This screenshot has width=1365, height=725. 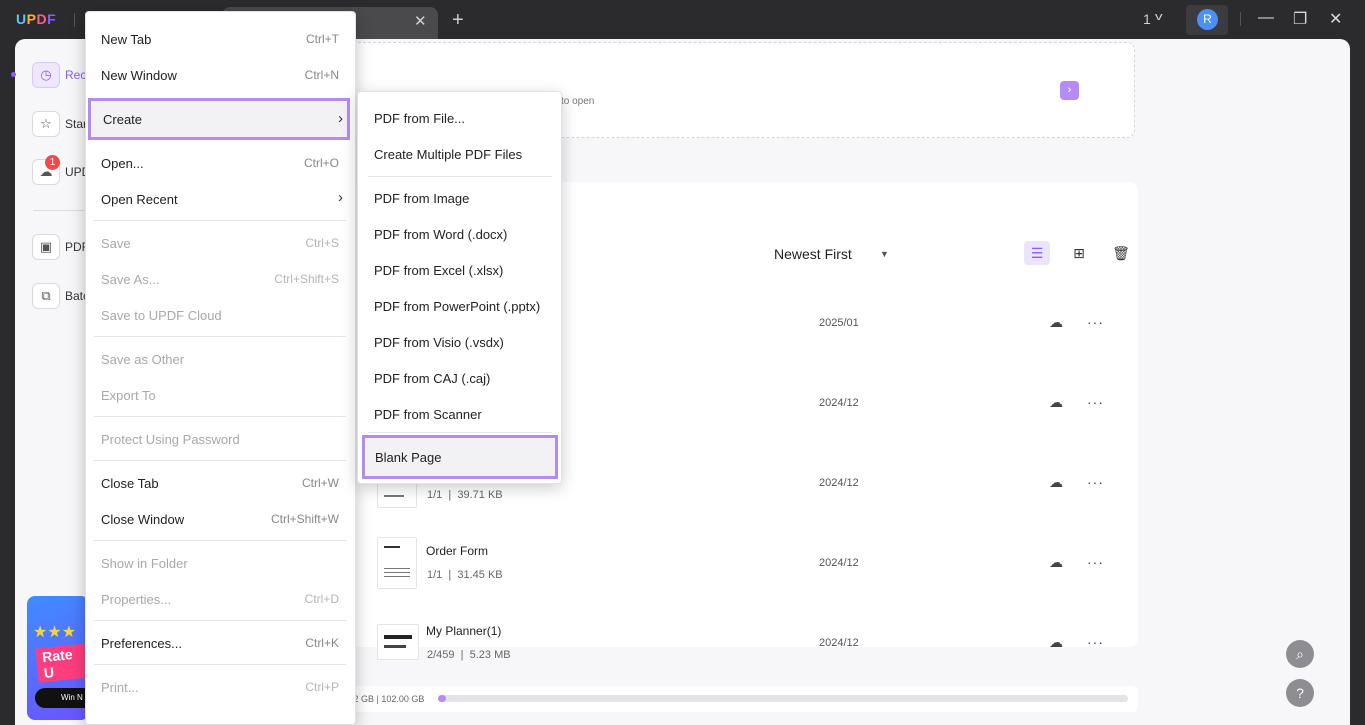 I want to click on submenu-item-pdf-from-caj: PDF from CAJ (.caj), so click(x=459, y=379).